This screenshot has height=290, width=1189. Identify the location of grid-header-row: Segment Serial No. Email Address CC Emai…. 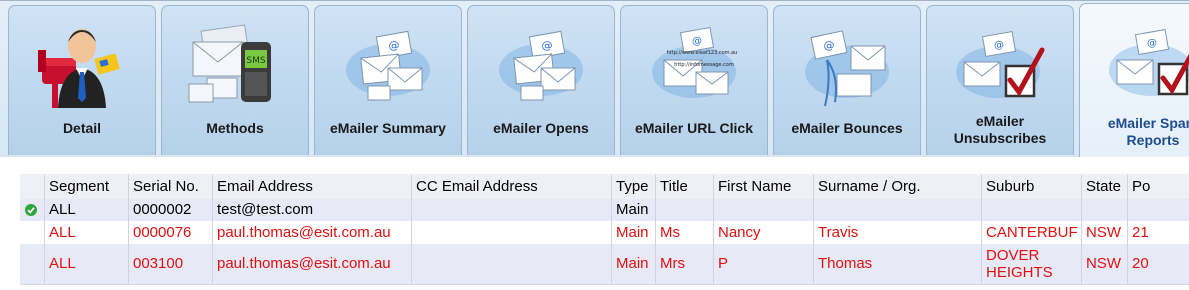
(604, 187).